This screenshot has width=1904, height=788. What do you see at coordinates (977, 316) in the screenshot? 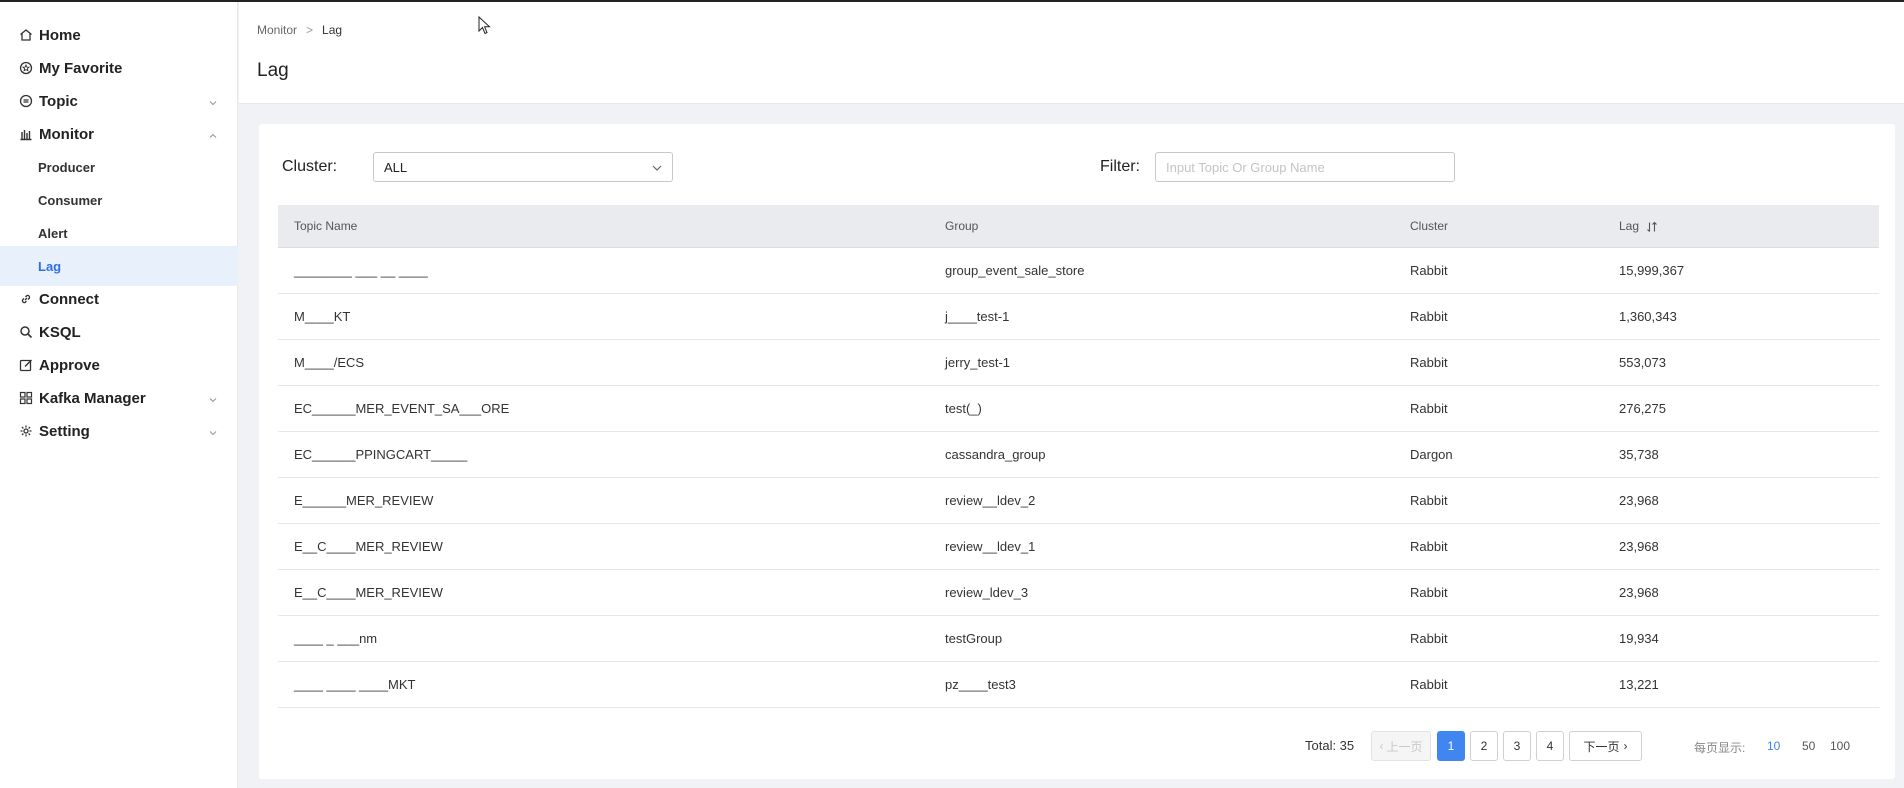
I see `group-cell: j____test-1` at bounding box center [977, 316].